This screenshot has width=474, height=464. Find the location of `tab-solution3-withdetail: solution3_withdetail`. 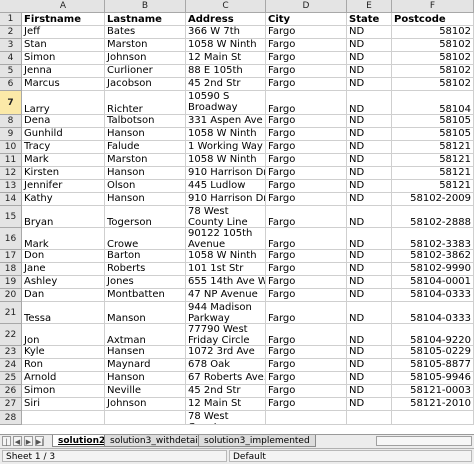

tab-solution3-withdetail: solution3_withdetail is located at coordinates (155, 441).